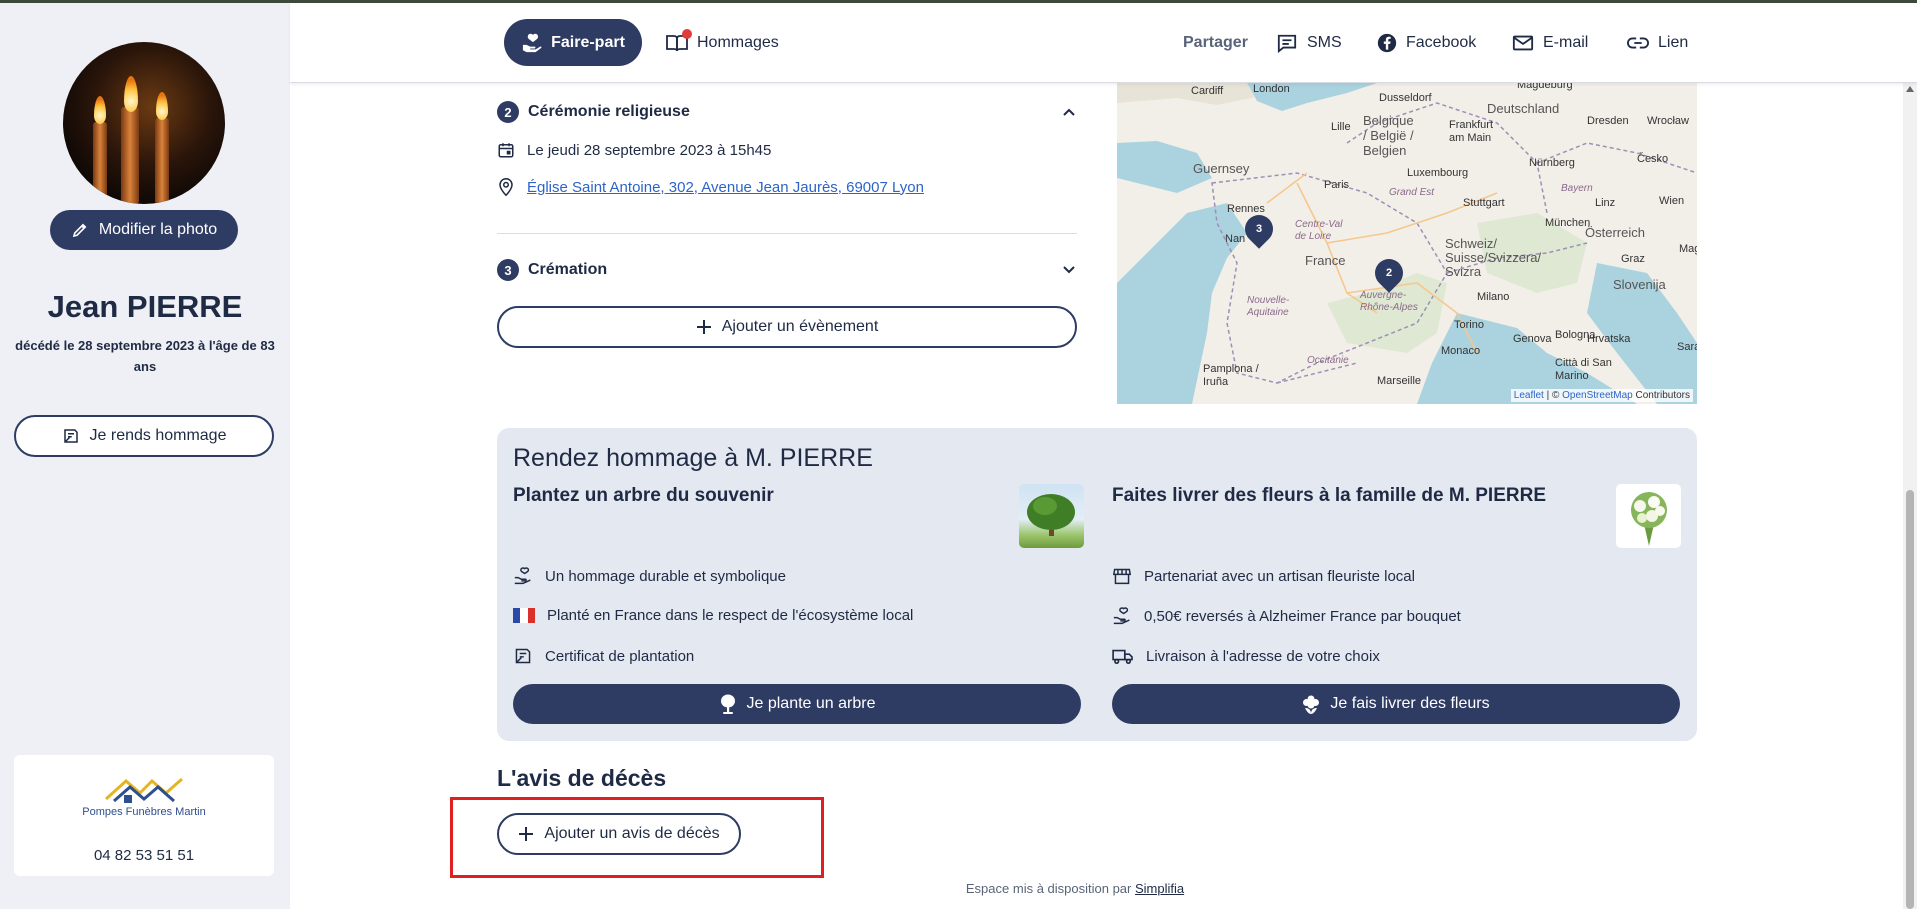  Describe the element at coordinates (1159, 888) in the screenshot. I see `simplifia-link: Simplifia` at that location.